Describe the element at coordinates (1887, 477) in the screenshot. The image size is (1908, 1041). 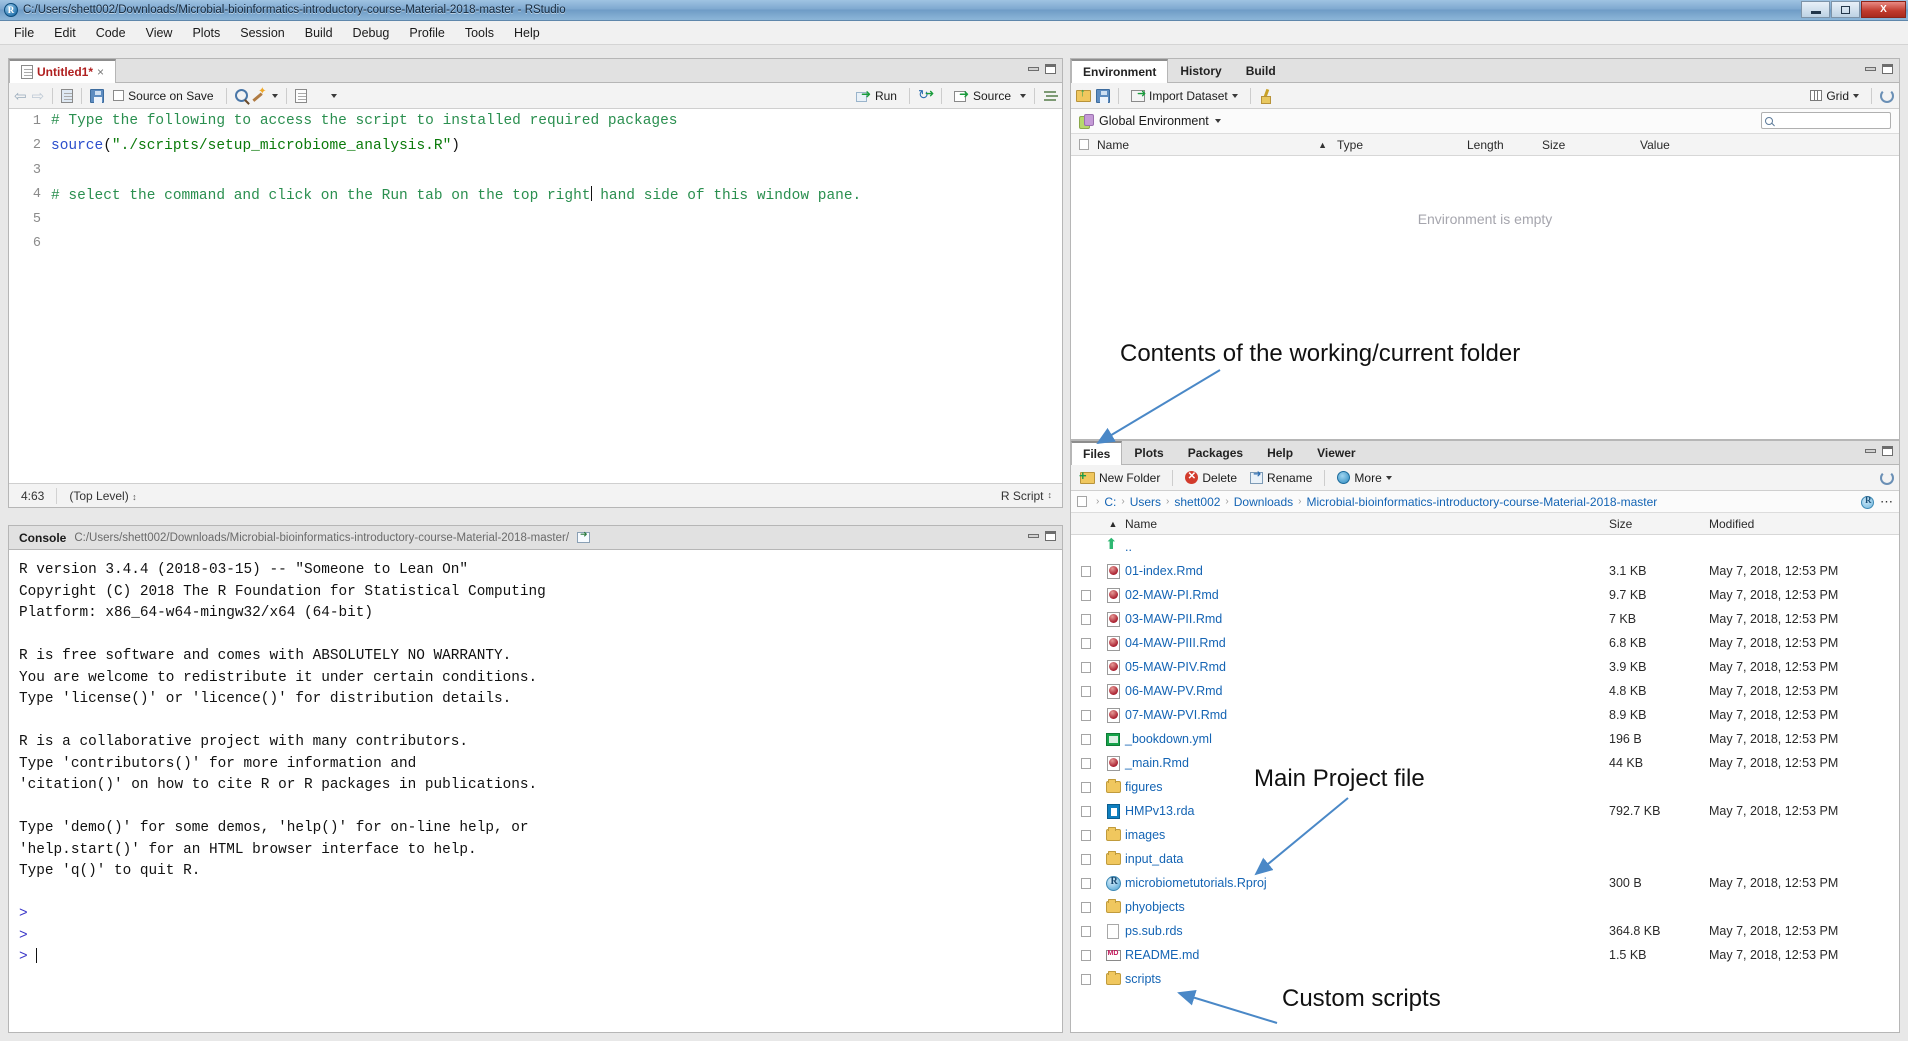
I see `refresh-icon` at that location.